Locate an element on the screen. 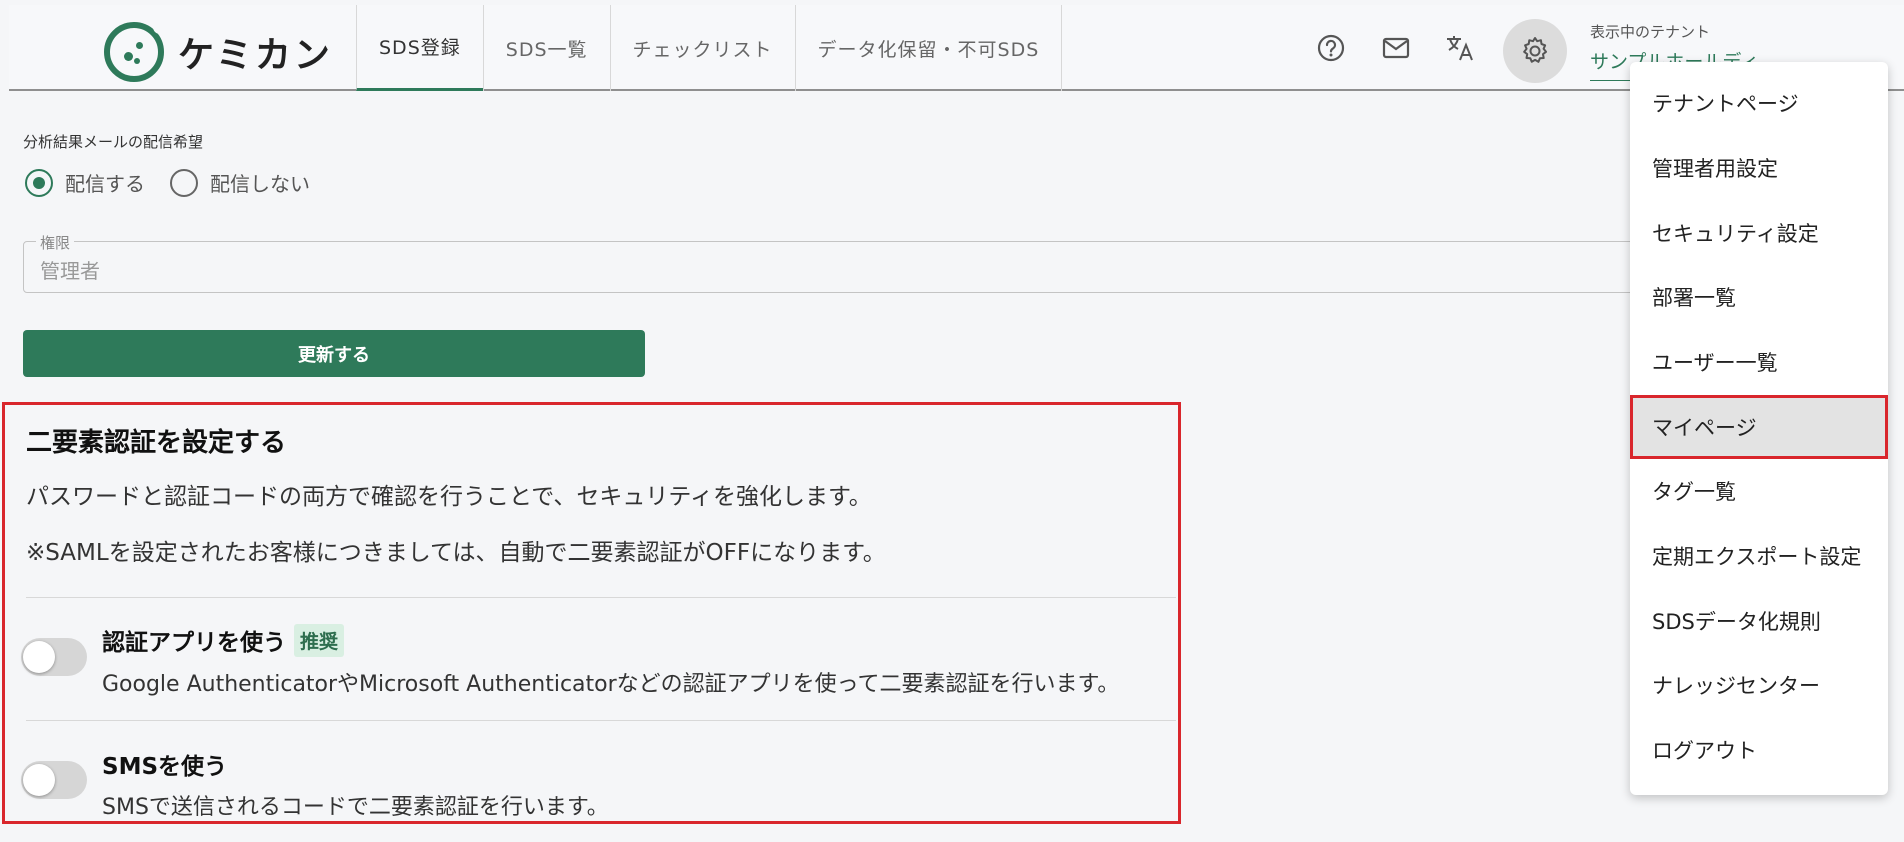 This screenshot has height=842, width=1904. sms-option-title: SMSを使う is located at coordinates (164, 764).